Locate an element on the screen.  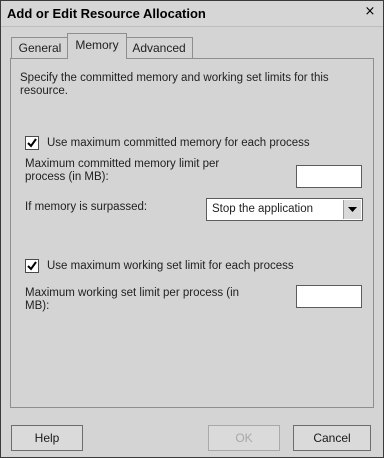
surpassed-action-select: Stop the application is located at coordinates (284, 209).